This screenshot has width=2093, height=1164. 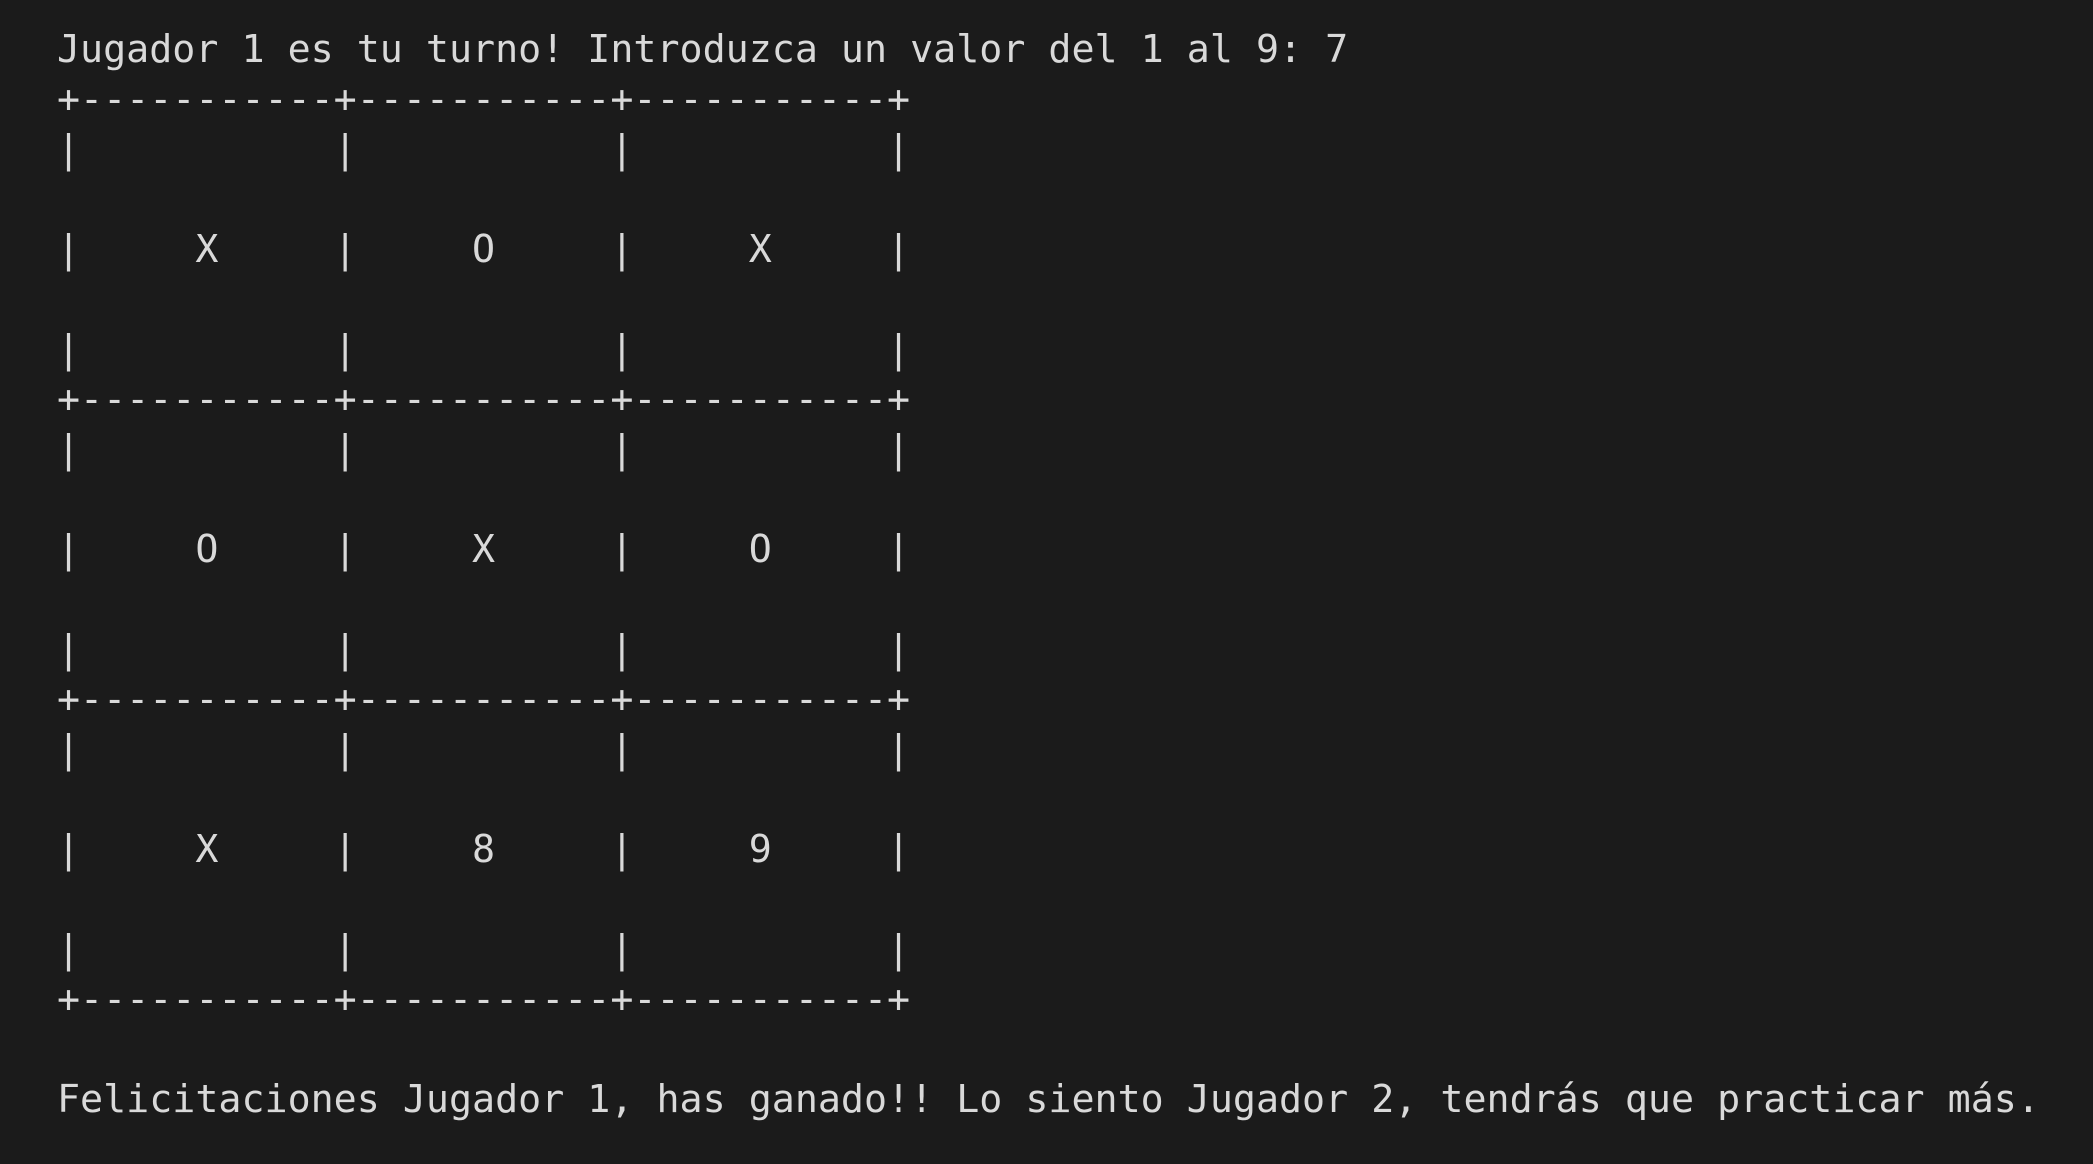 I want to click on board-row-1: | X | O | X |, so click(x=484, y=249).